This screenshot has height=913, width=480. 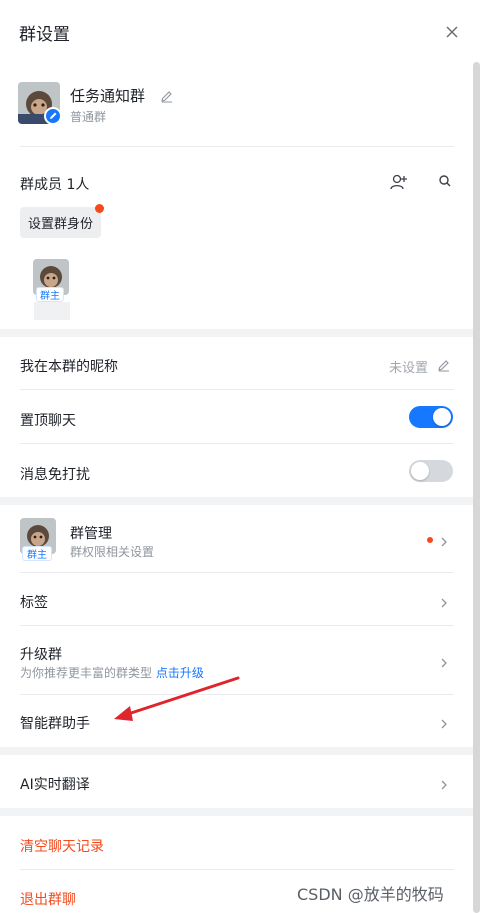 What do you see at coordinates (34, 602) in the screenshot?
I see `tags-label: 标签` at bounding box center [34, 602].